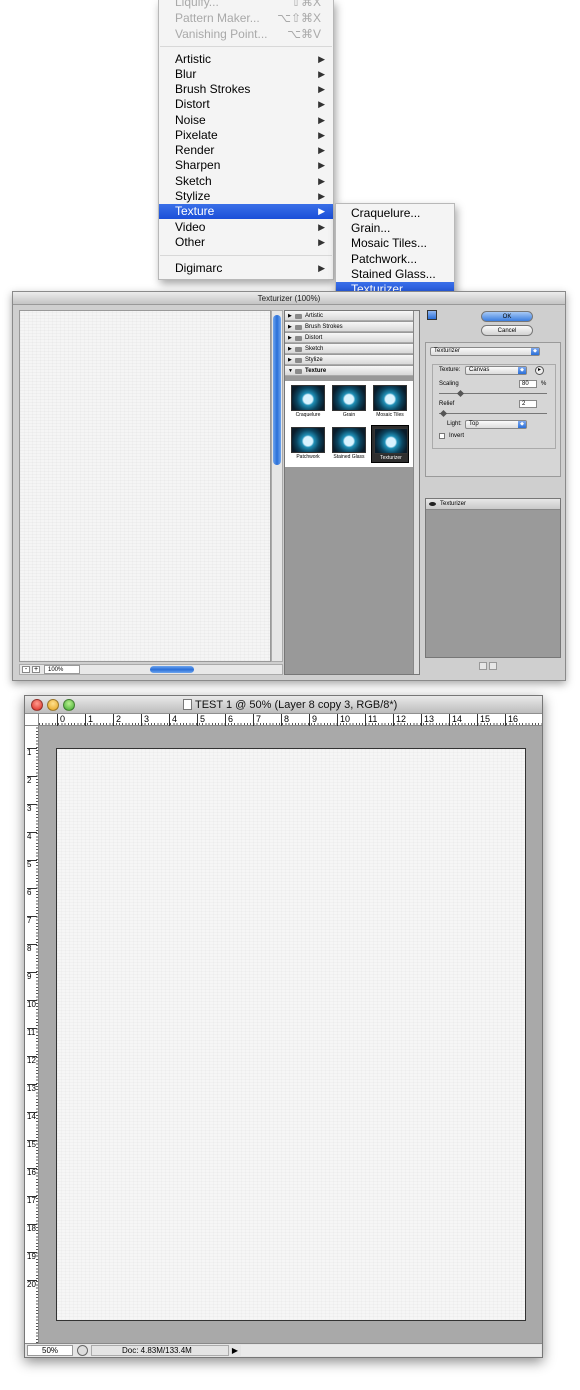 This screenshot has height=1390, width=580. What do you see at coordinates (483, 666) in the screenshot?
I see `new-effect-layer-button` at bounding box center [483, 666].